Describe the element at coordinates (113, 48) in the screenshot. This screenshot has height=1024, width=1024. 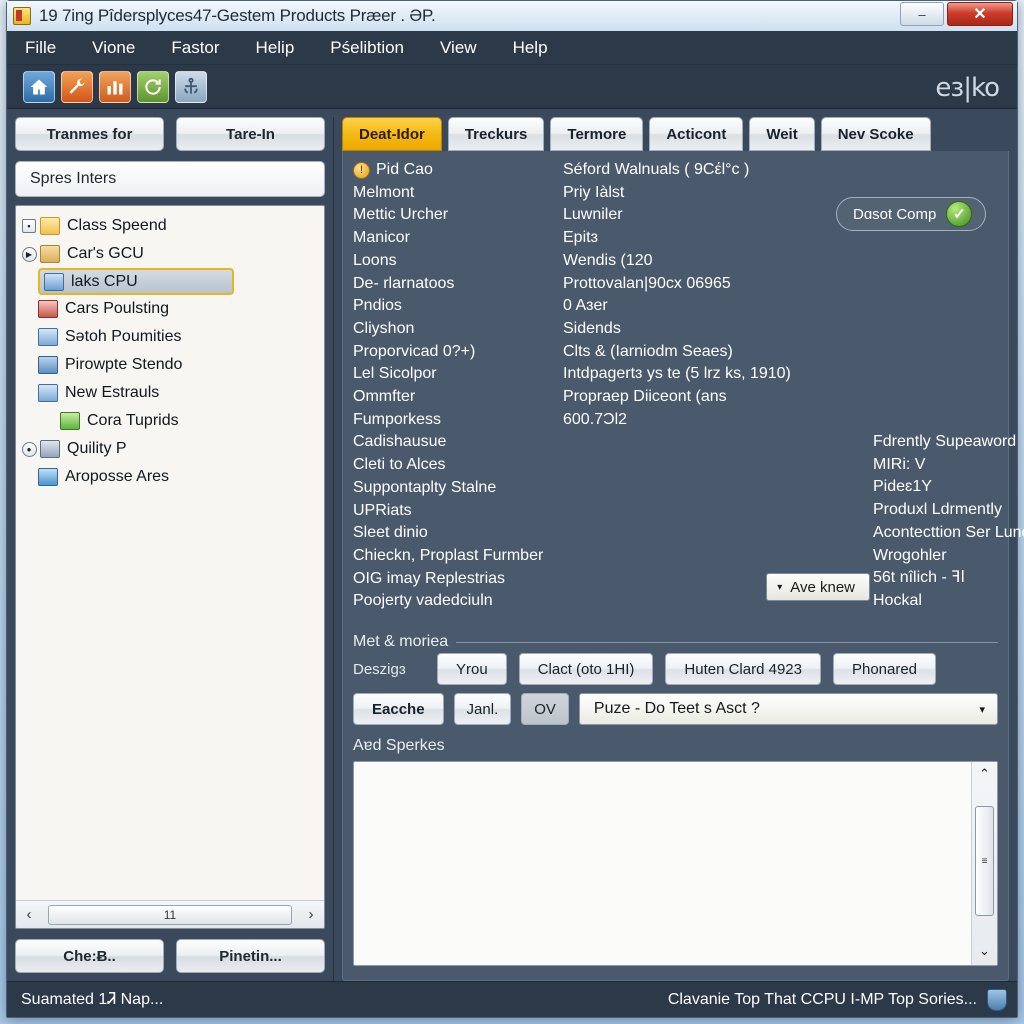
I see `menu-item-vione: Vione` at that location.